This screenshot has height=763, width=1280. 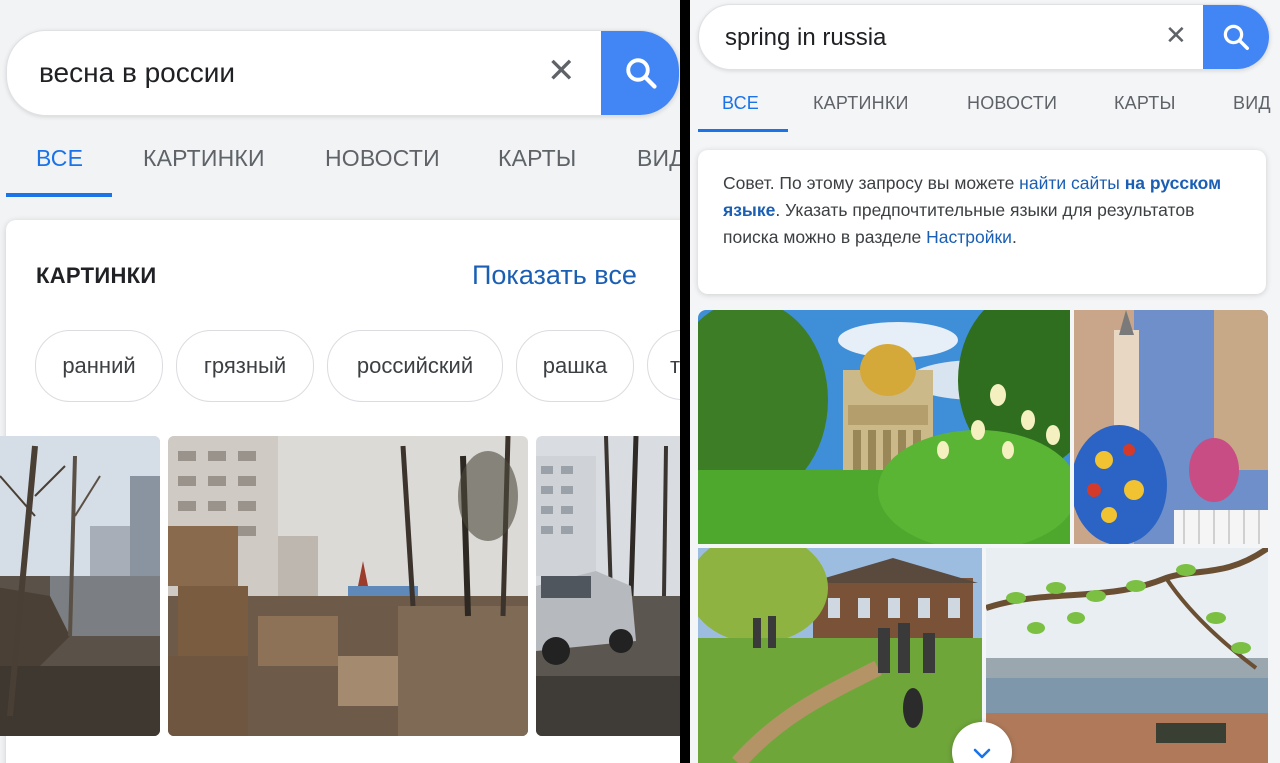 I want to click on find-sites-link: найти сайты, so click(x=1069, y=183).